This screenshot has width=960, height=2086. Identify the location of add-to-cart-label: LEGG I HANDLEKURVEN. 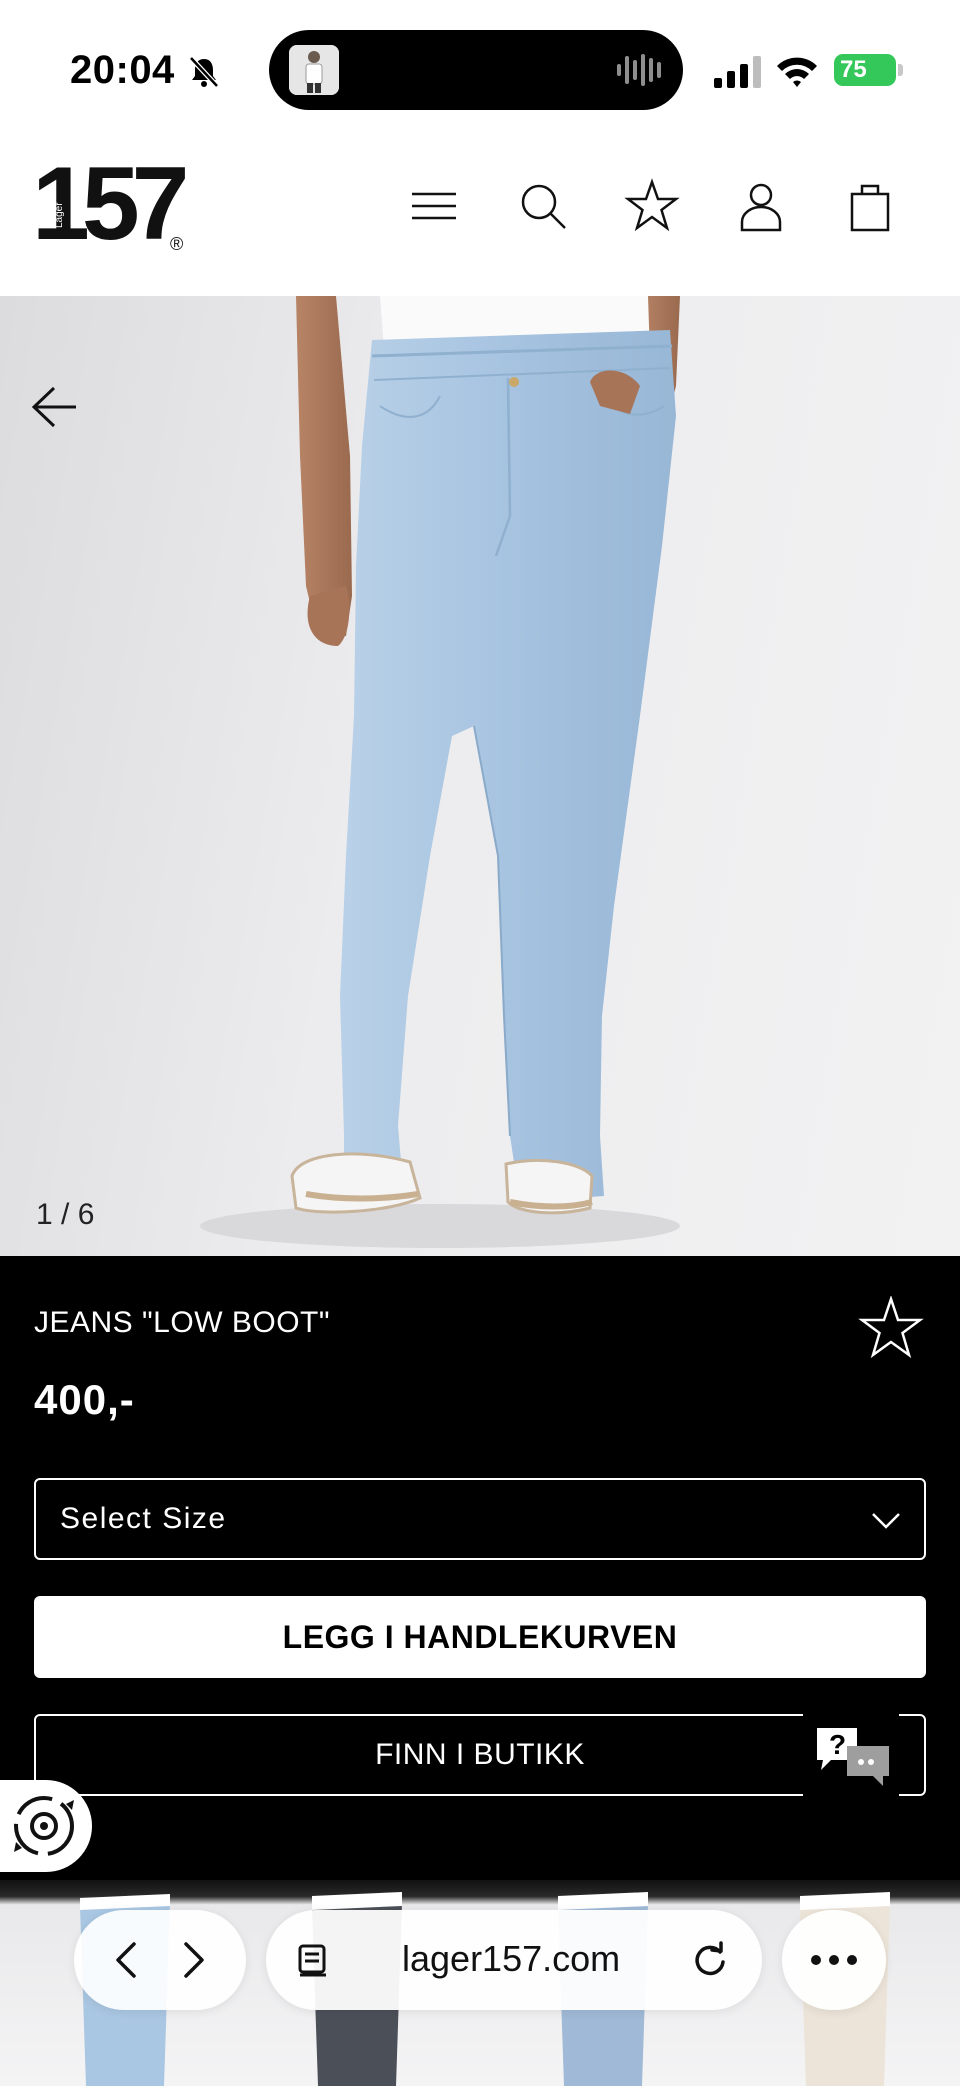
(480, 1637).